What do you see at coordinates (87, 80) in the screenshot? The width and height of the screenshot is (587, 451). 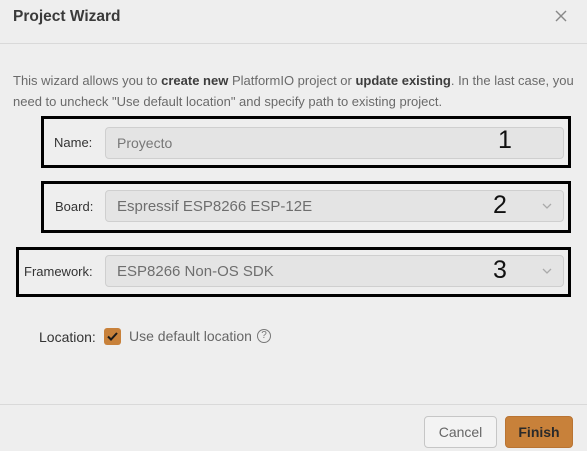 I see `description-text: This wizard allows you to` at bounding box center [87, 80].